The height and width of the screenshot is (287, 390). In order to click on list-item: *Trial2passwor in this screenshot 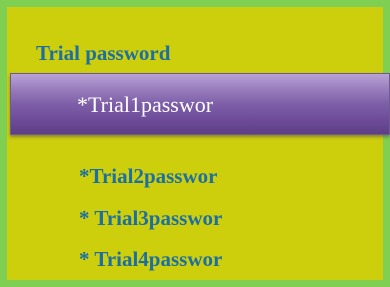, I will do `click(148, 176)`.